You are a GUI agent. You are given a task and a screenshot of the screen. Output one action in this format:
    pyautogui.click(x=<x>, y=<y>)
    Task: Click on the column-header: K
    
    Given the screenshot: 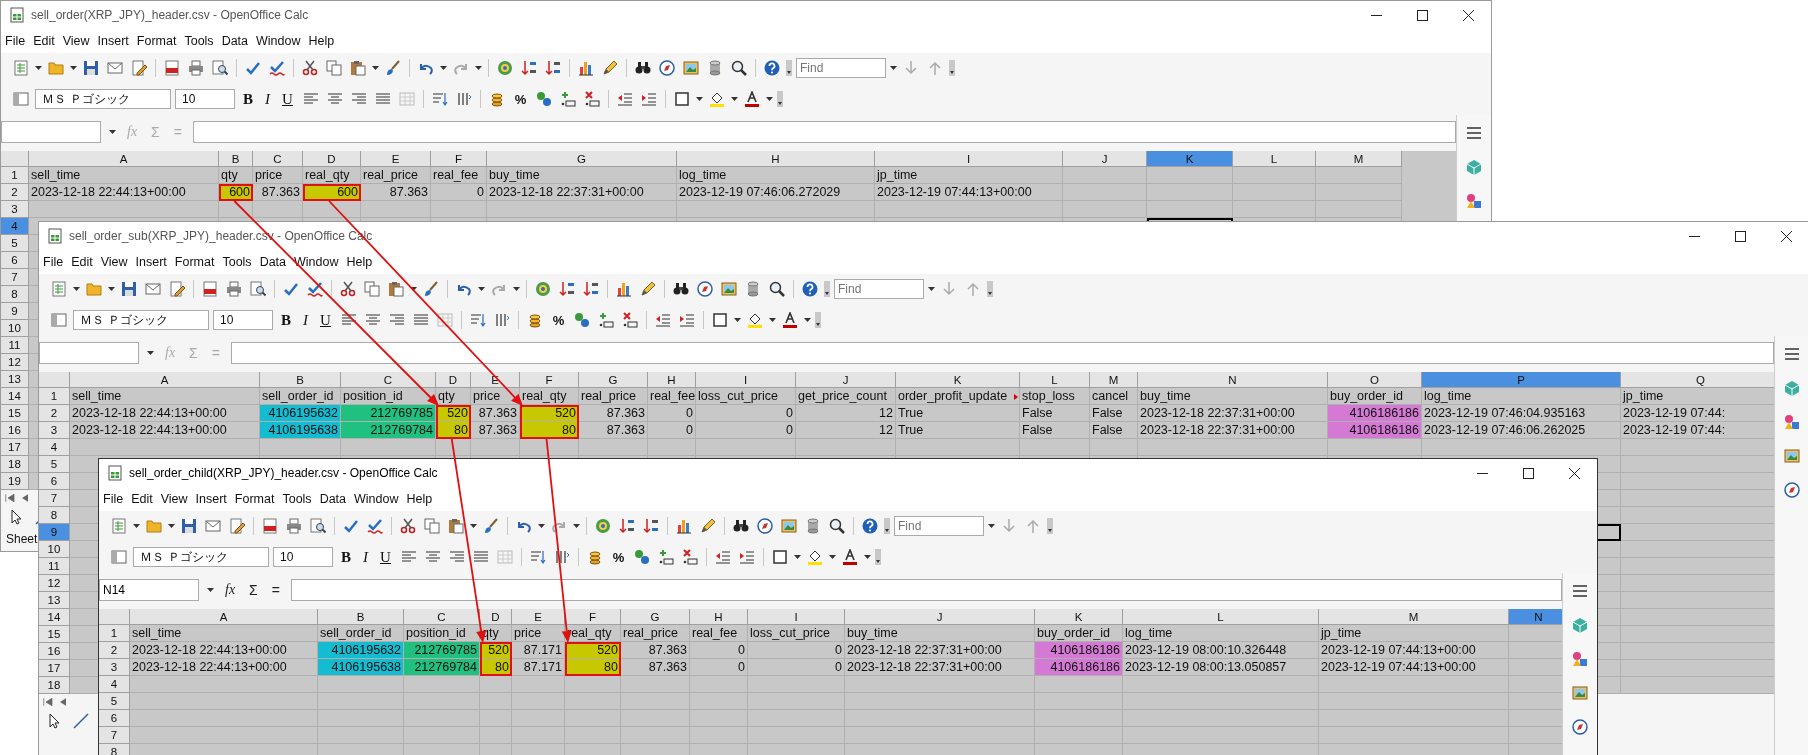 What is the action you would take?
    pyautogui.click(x=1079, y=617)
    